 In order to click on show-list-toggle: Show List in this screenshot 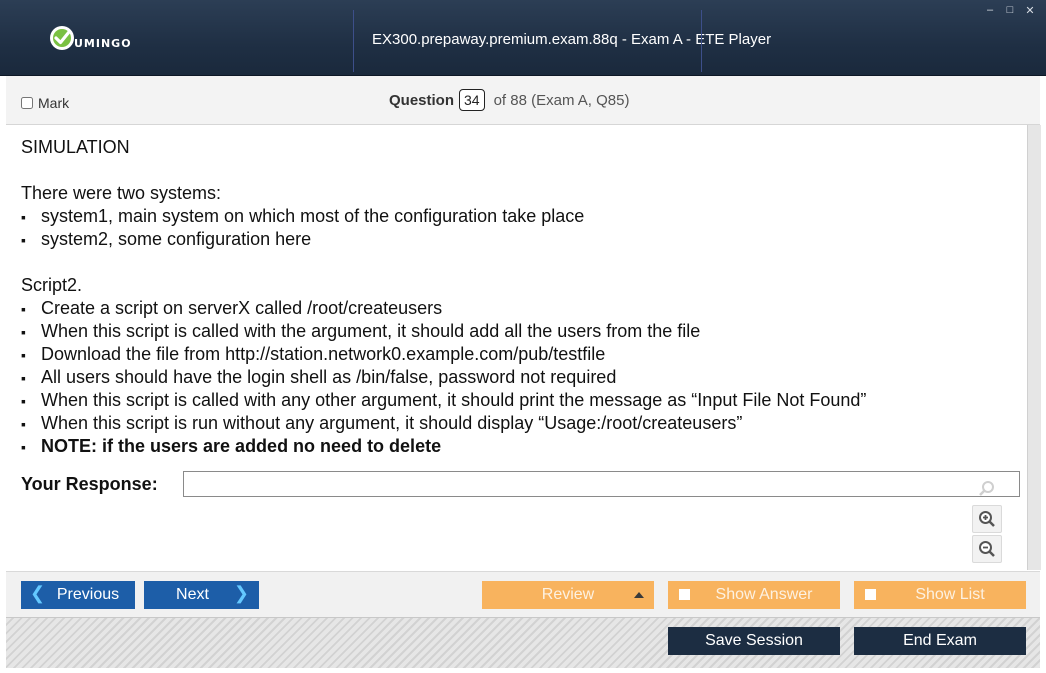, I will do `click(940, 595)`.